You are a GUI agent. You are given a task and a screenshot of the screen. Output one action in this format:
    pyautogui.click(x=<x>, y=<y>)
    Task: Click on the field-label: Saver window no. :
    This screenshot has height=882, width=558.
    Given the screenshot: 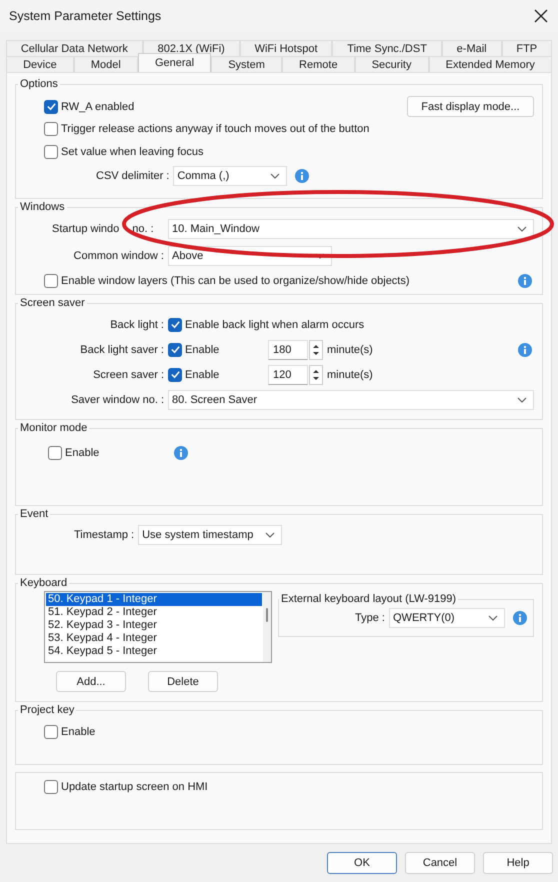 What is the action you would take?
    pyautogui.click(x=117, y=400)
    